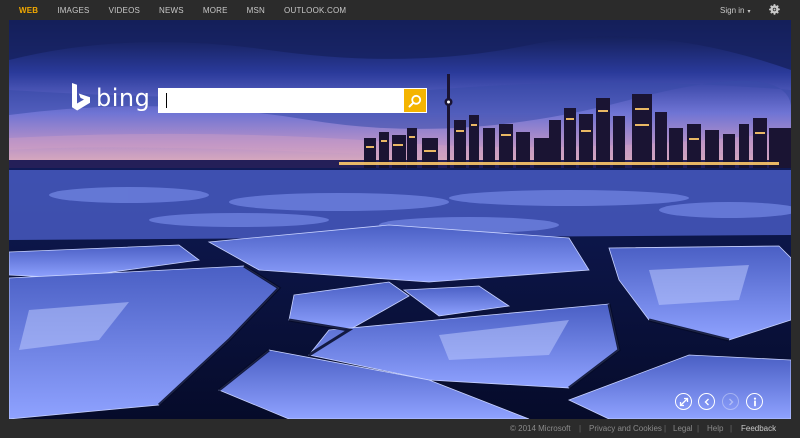  I want to click on feedback-link: Feedback, so click(758, 428).